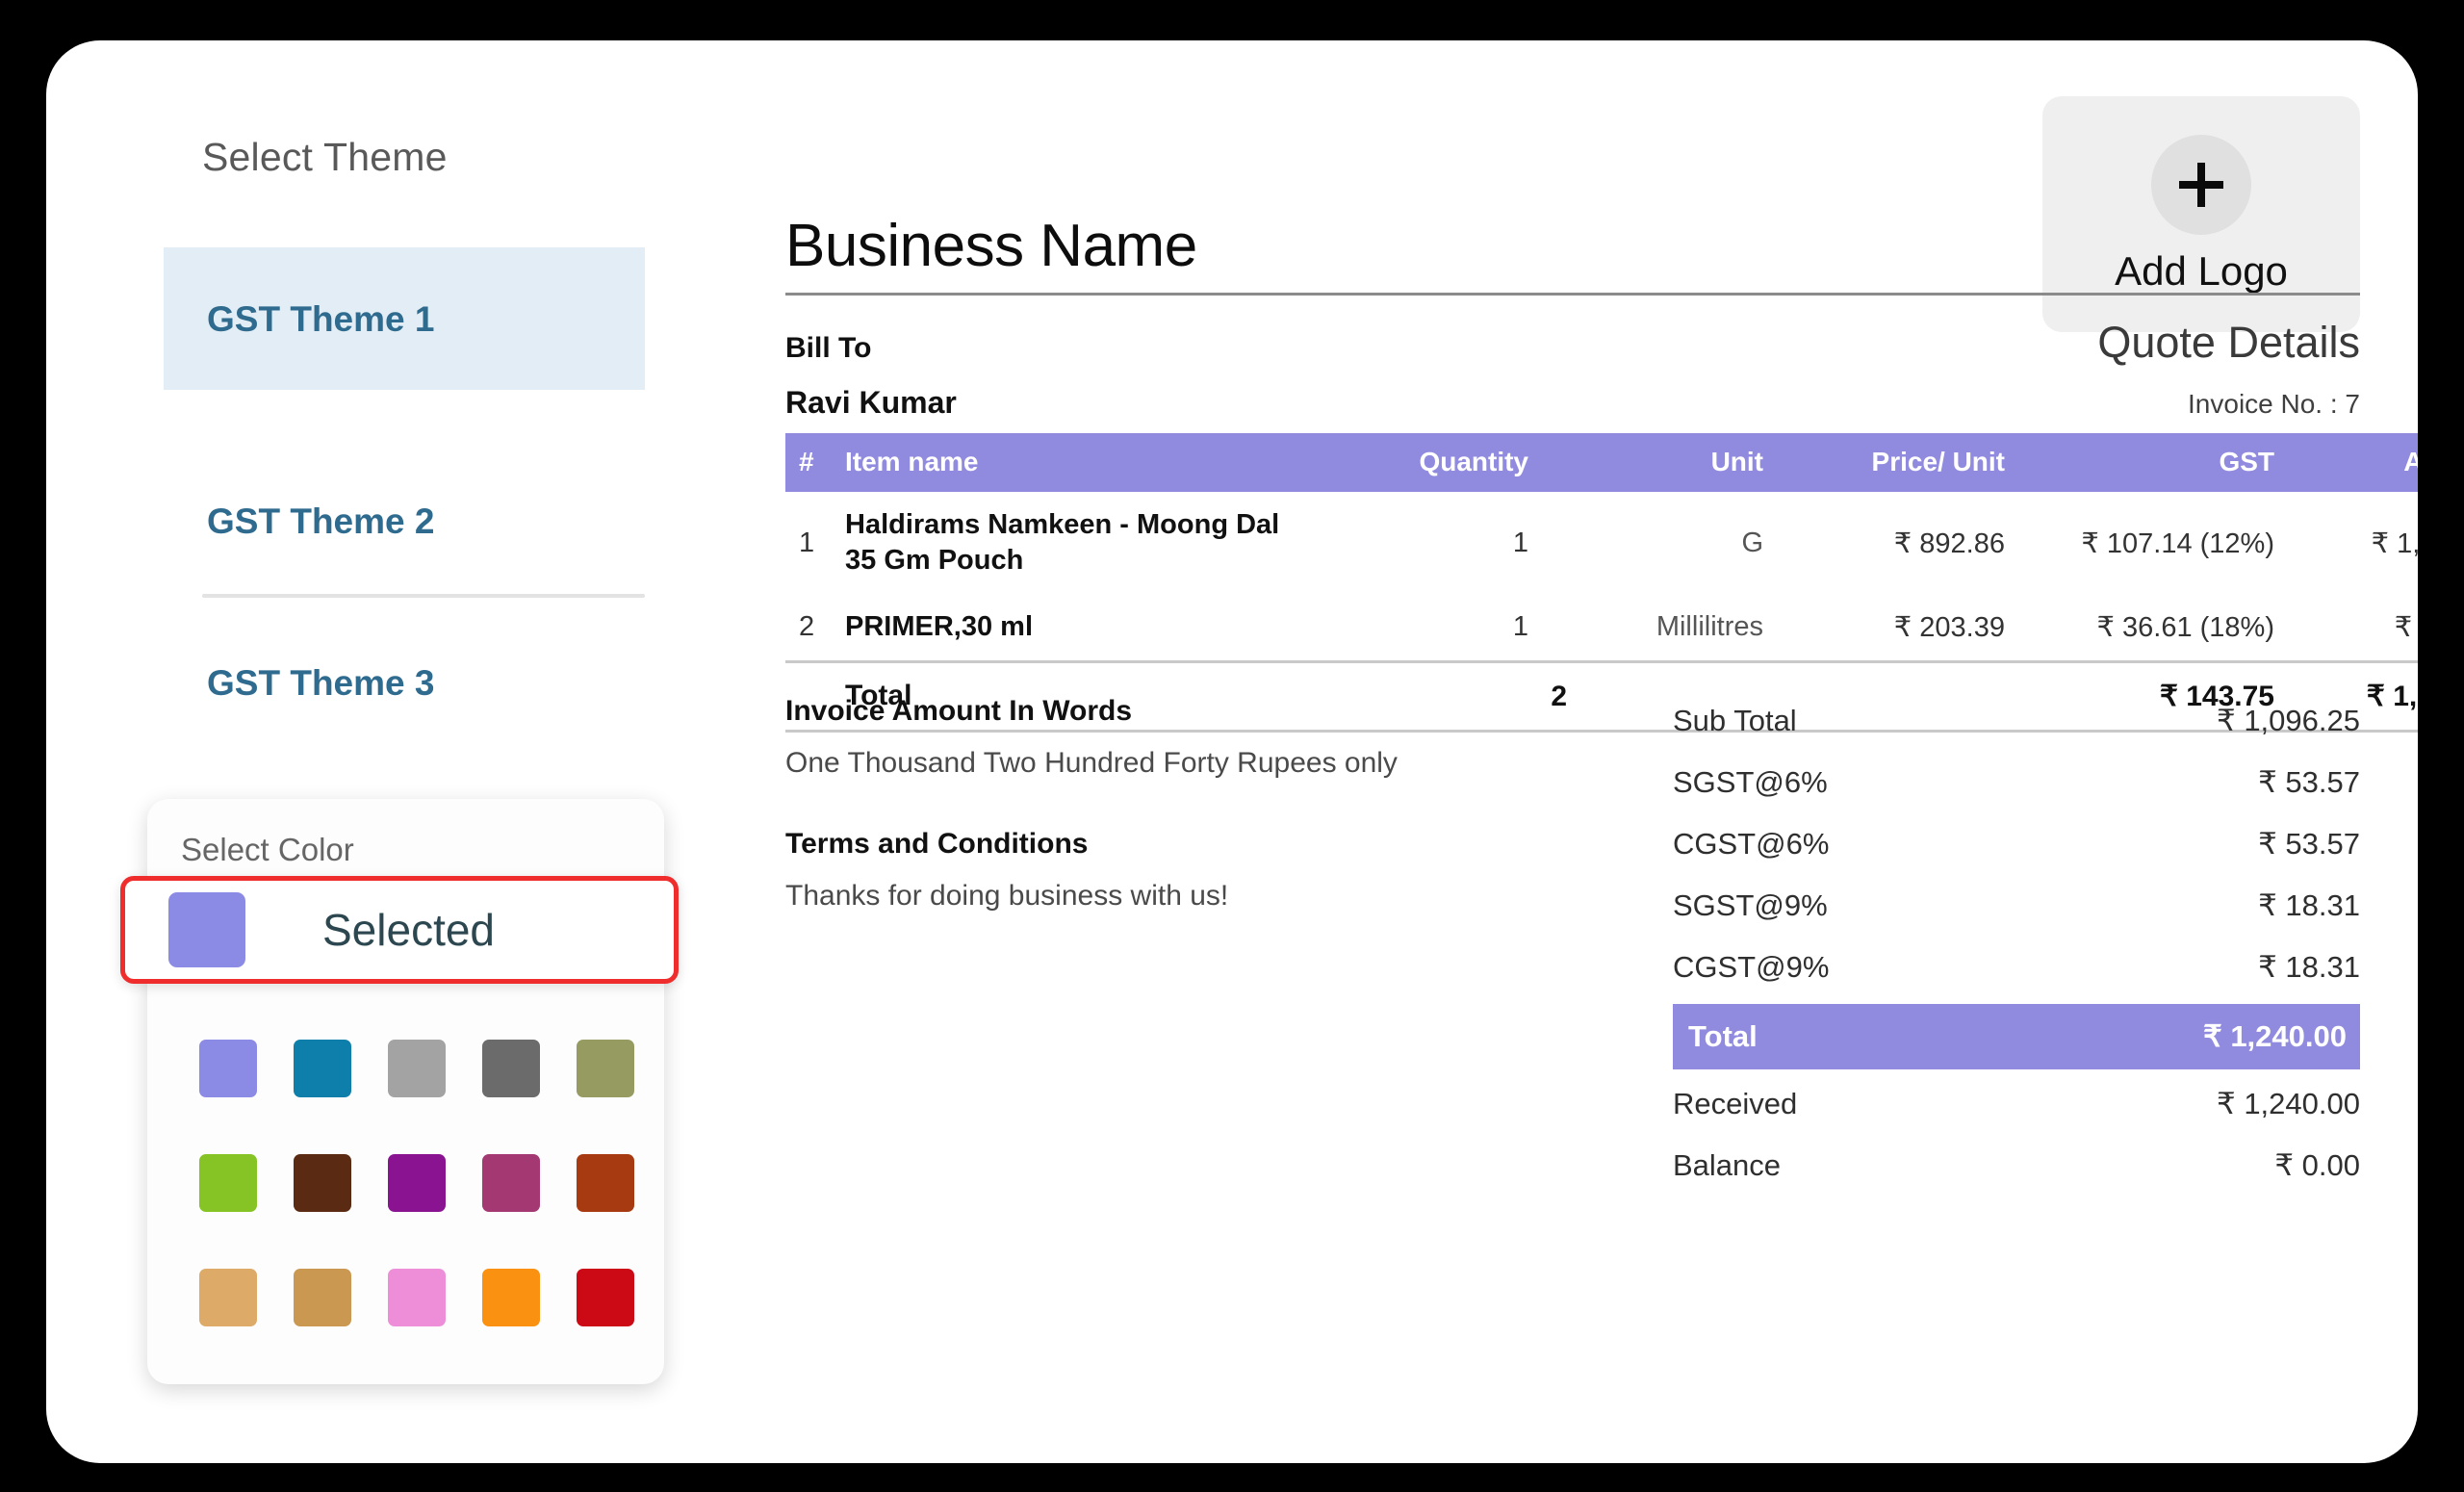  I want to click on col-amount: Amount, so click(2346, 462).